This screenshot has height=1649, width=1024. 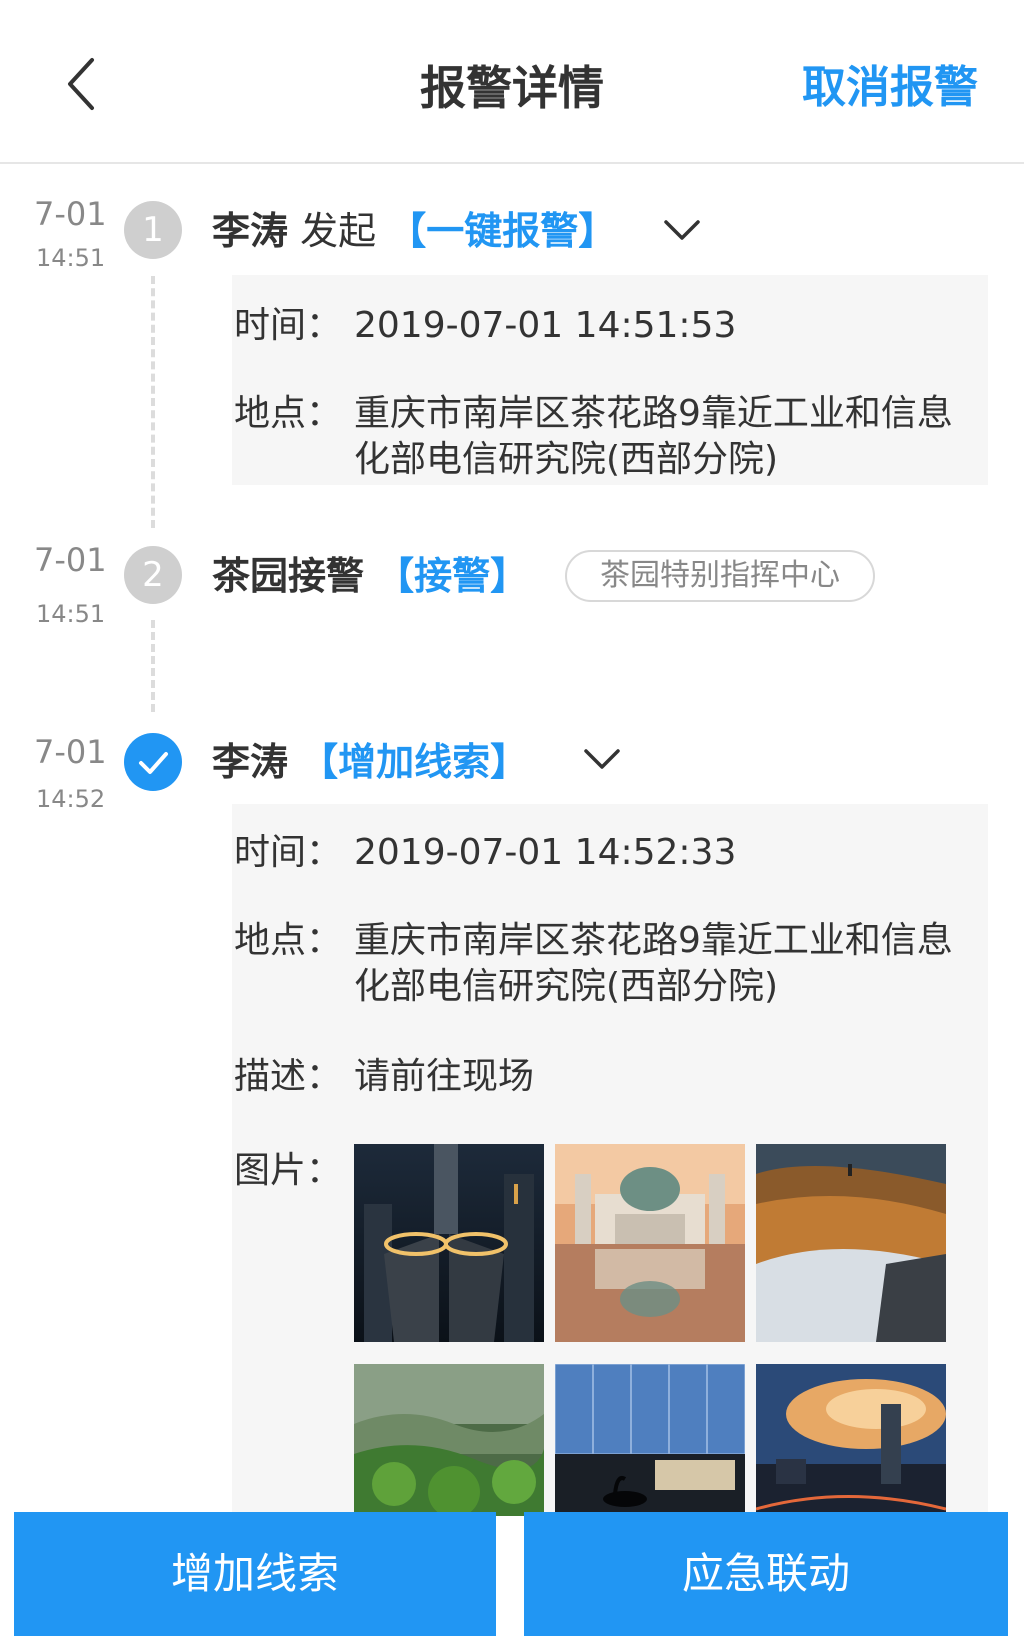 I want to click on timeline-item-title: 茶园接警 【接警】, so click(x=370, y=576).